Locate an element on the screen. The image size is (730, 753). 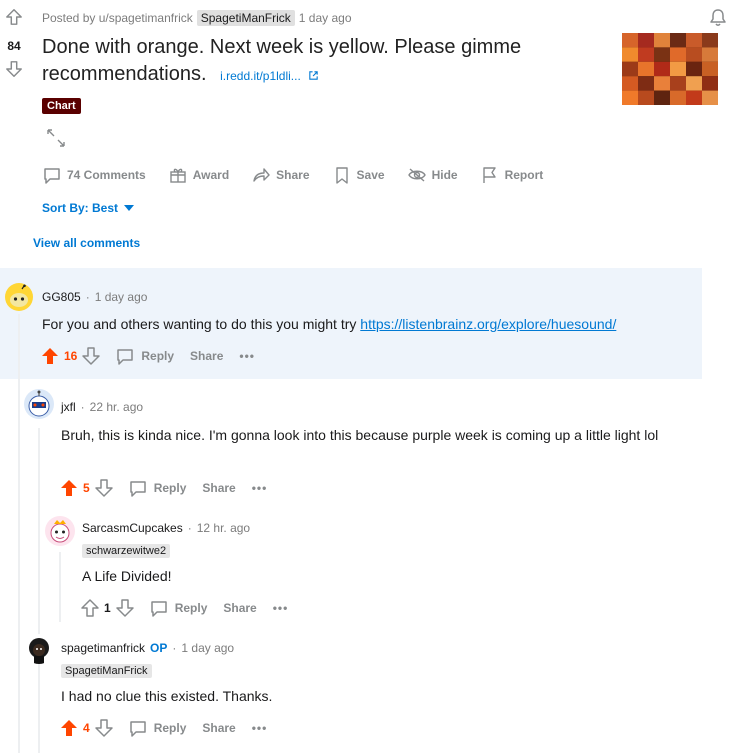
comment-author: GG805 is located at coordinates (61, 297).